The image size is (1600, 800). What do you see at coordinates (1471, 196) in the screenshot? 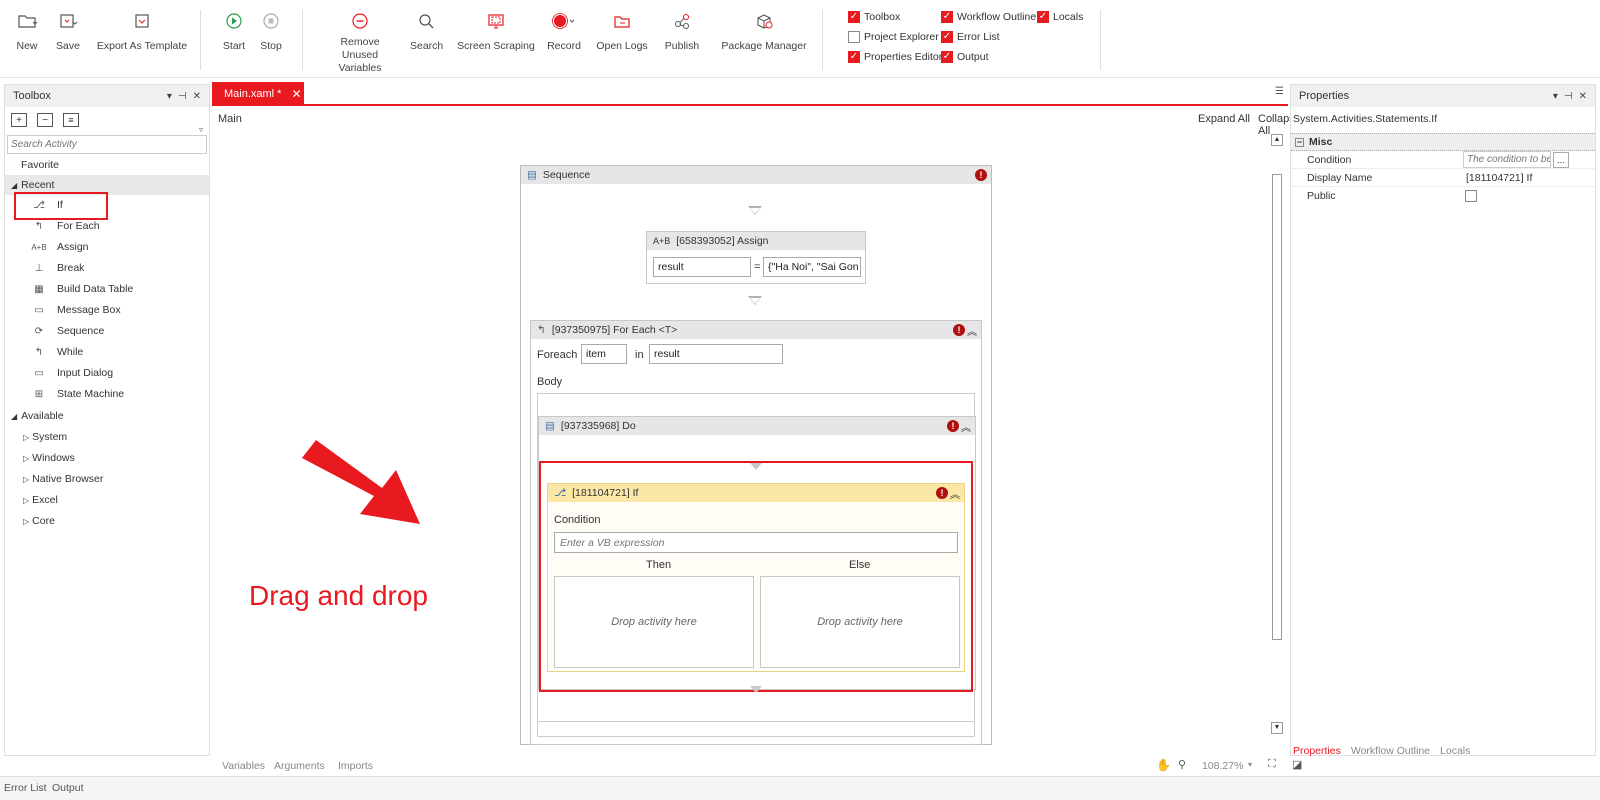
I see `property-public-checkbox` at bounding box center [1471, 196].